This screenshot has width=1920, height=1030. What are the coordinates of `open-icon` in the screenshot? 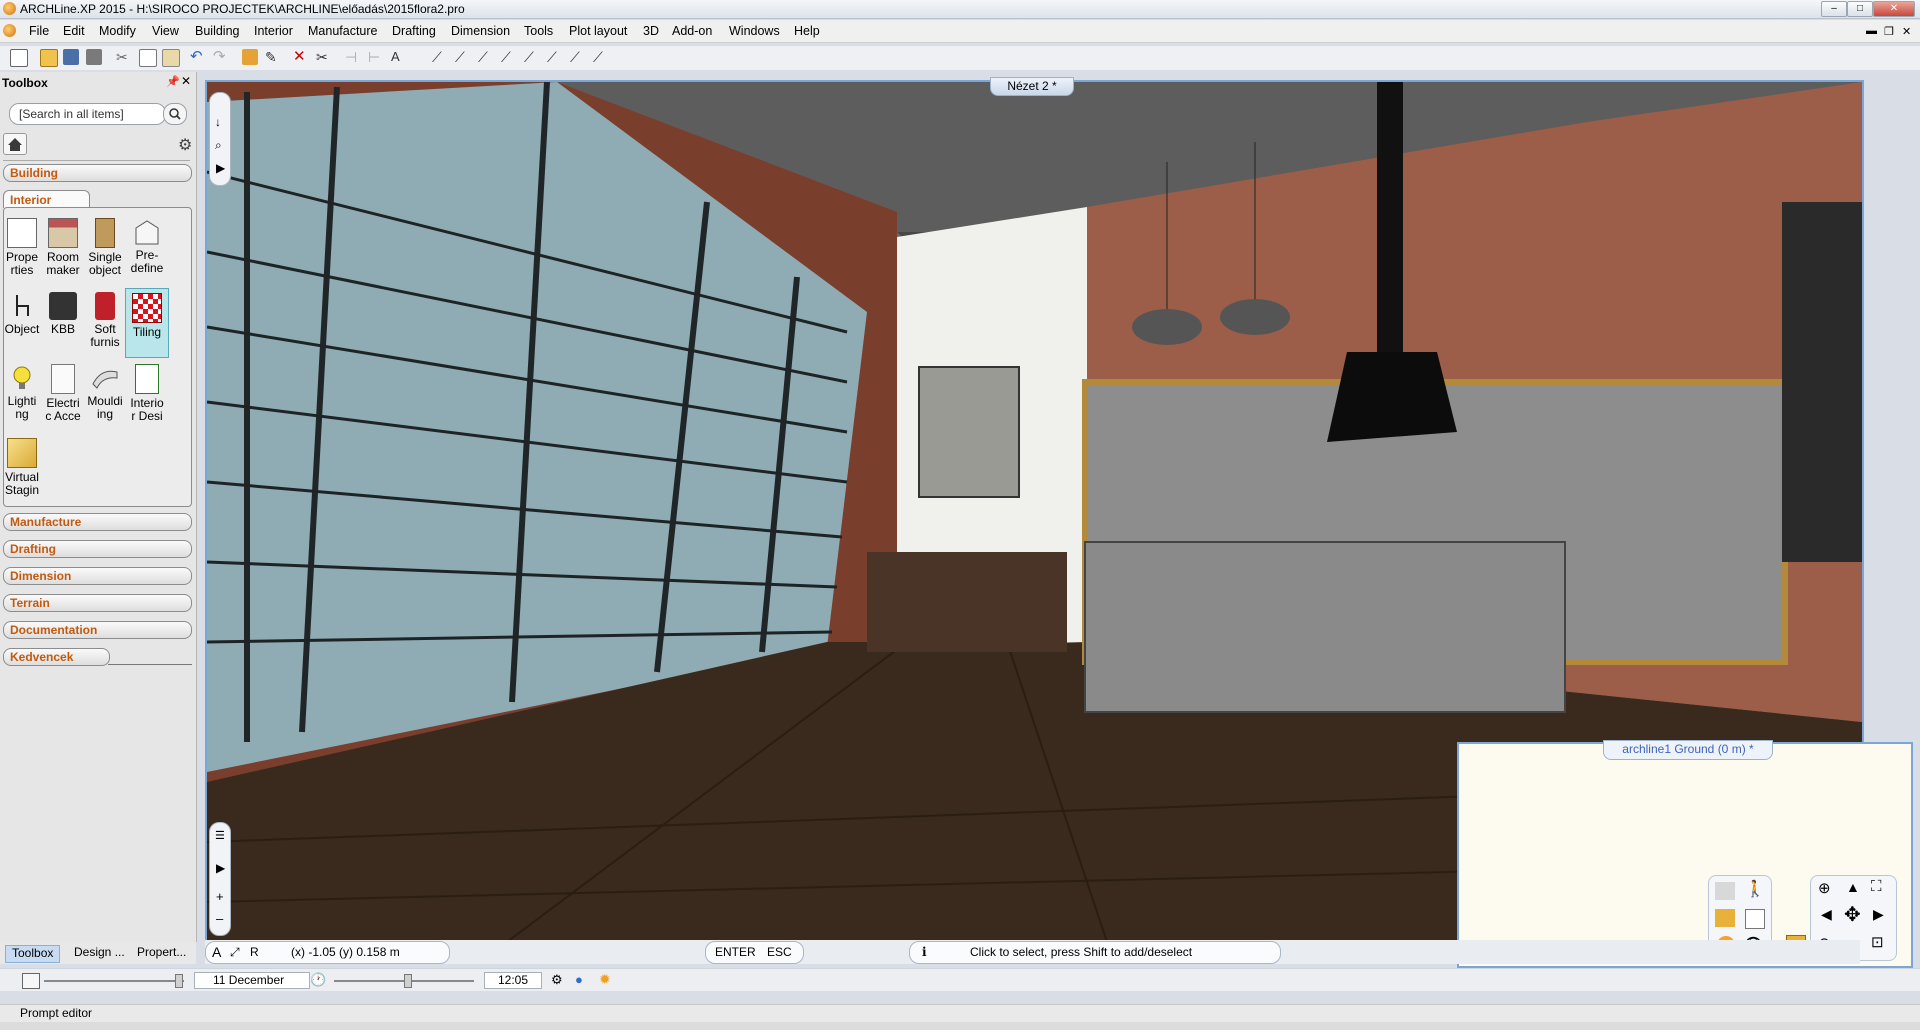 It's located at (49, 58).